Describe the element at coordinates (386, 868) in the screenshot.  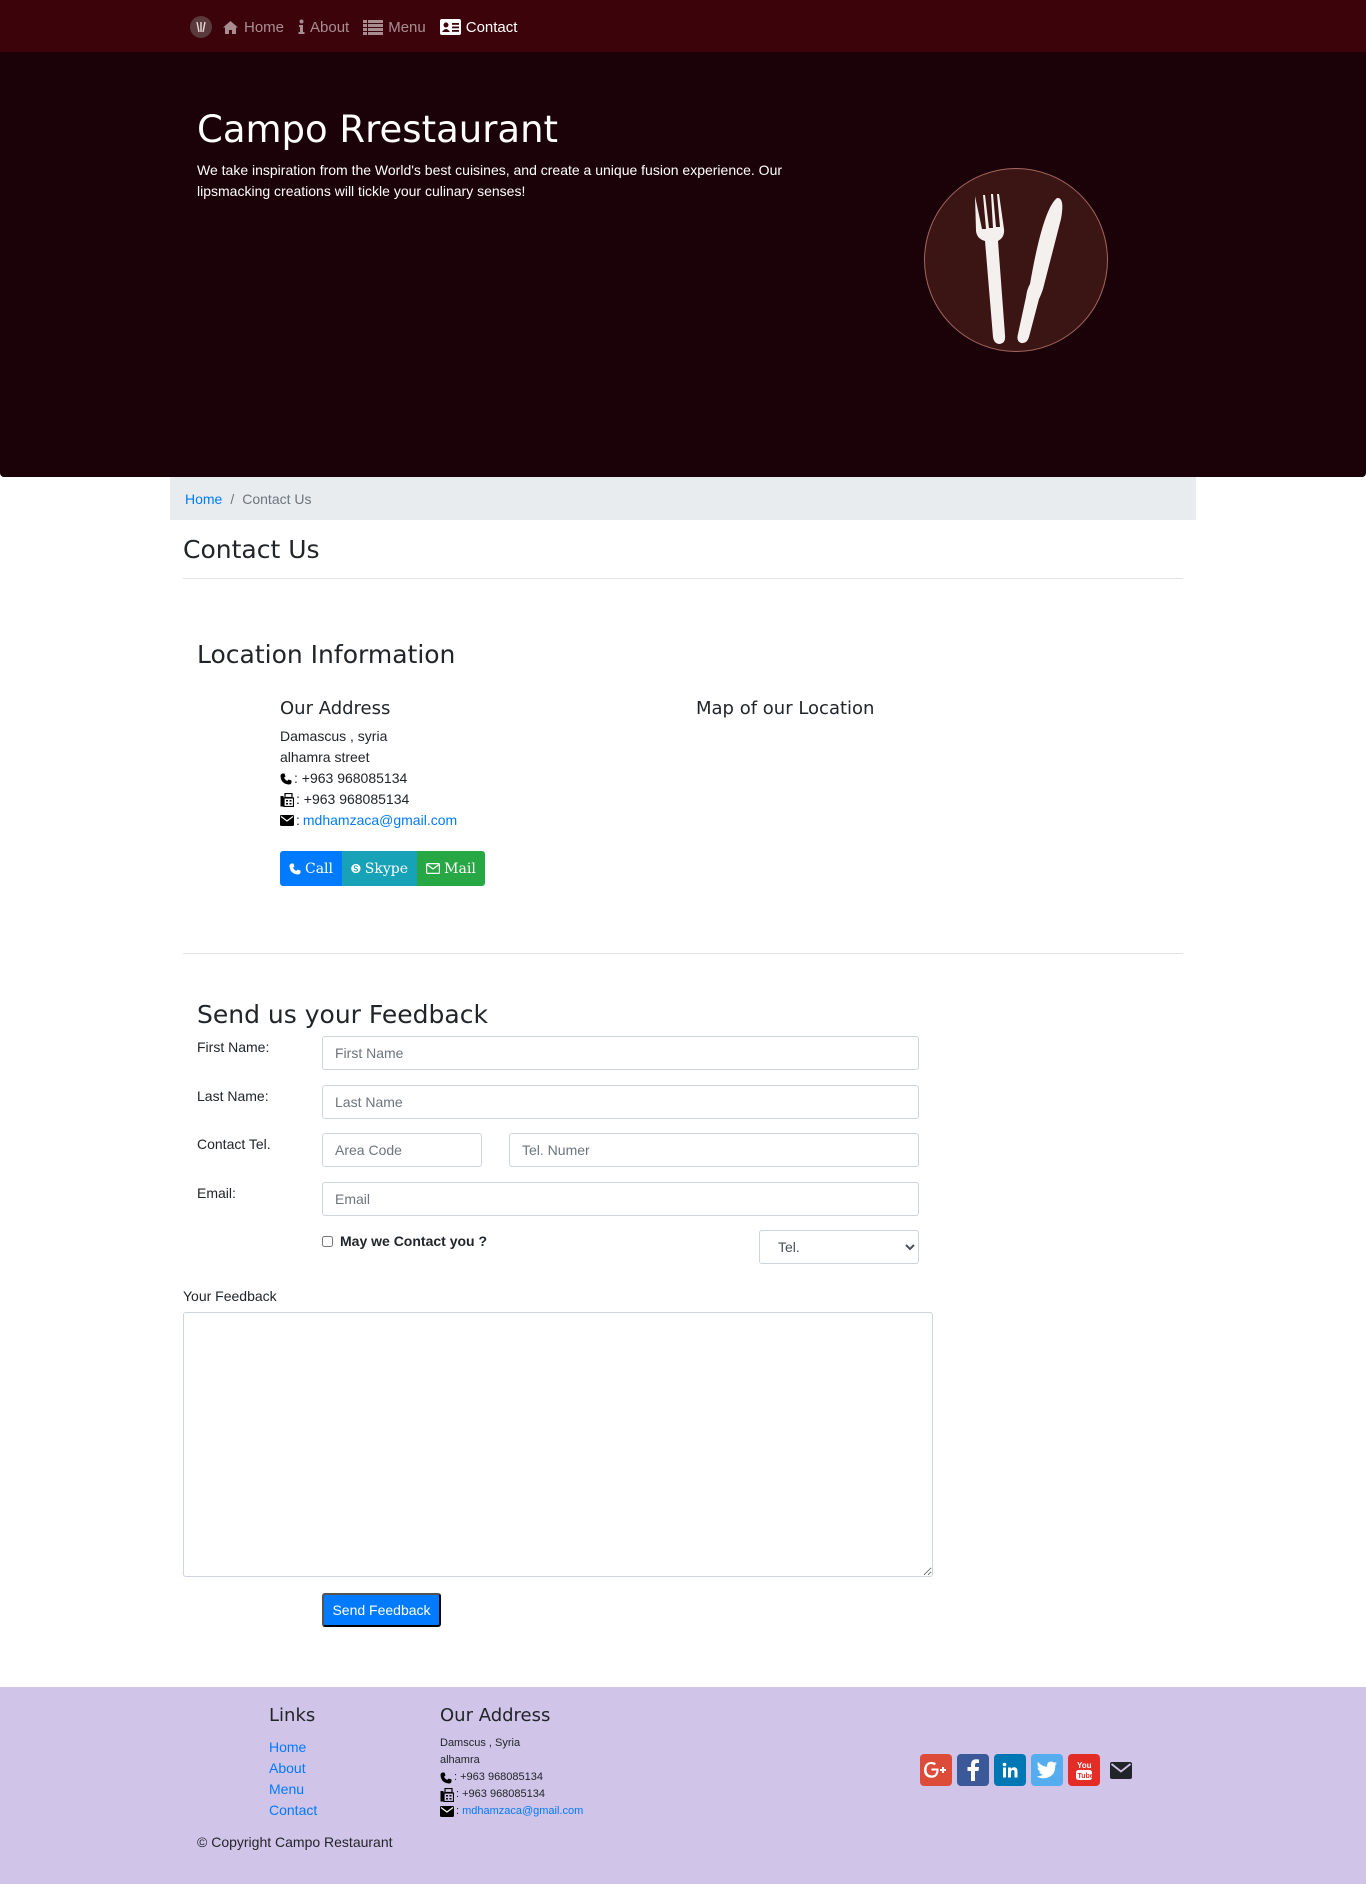
I see `skype-button-label: Skype` at that location.